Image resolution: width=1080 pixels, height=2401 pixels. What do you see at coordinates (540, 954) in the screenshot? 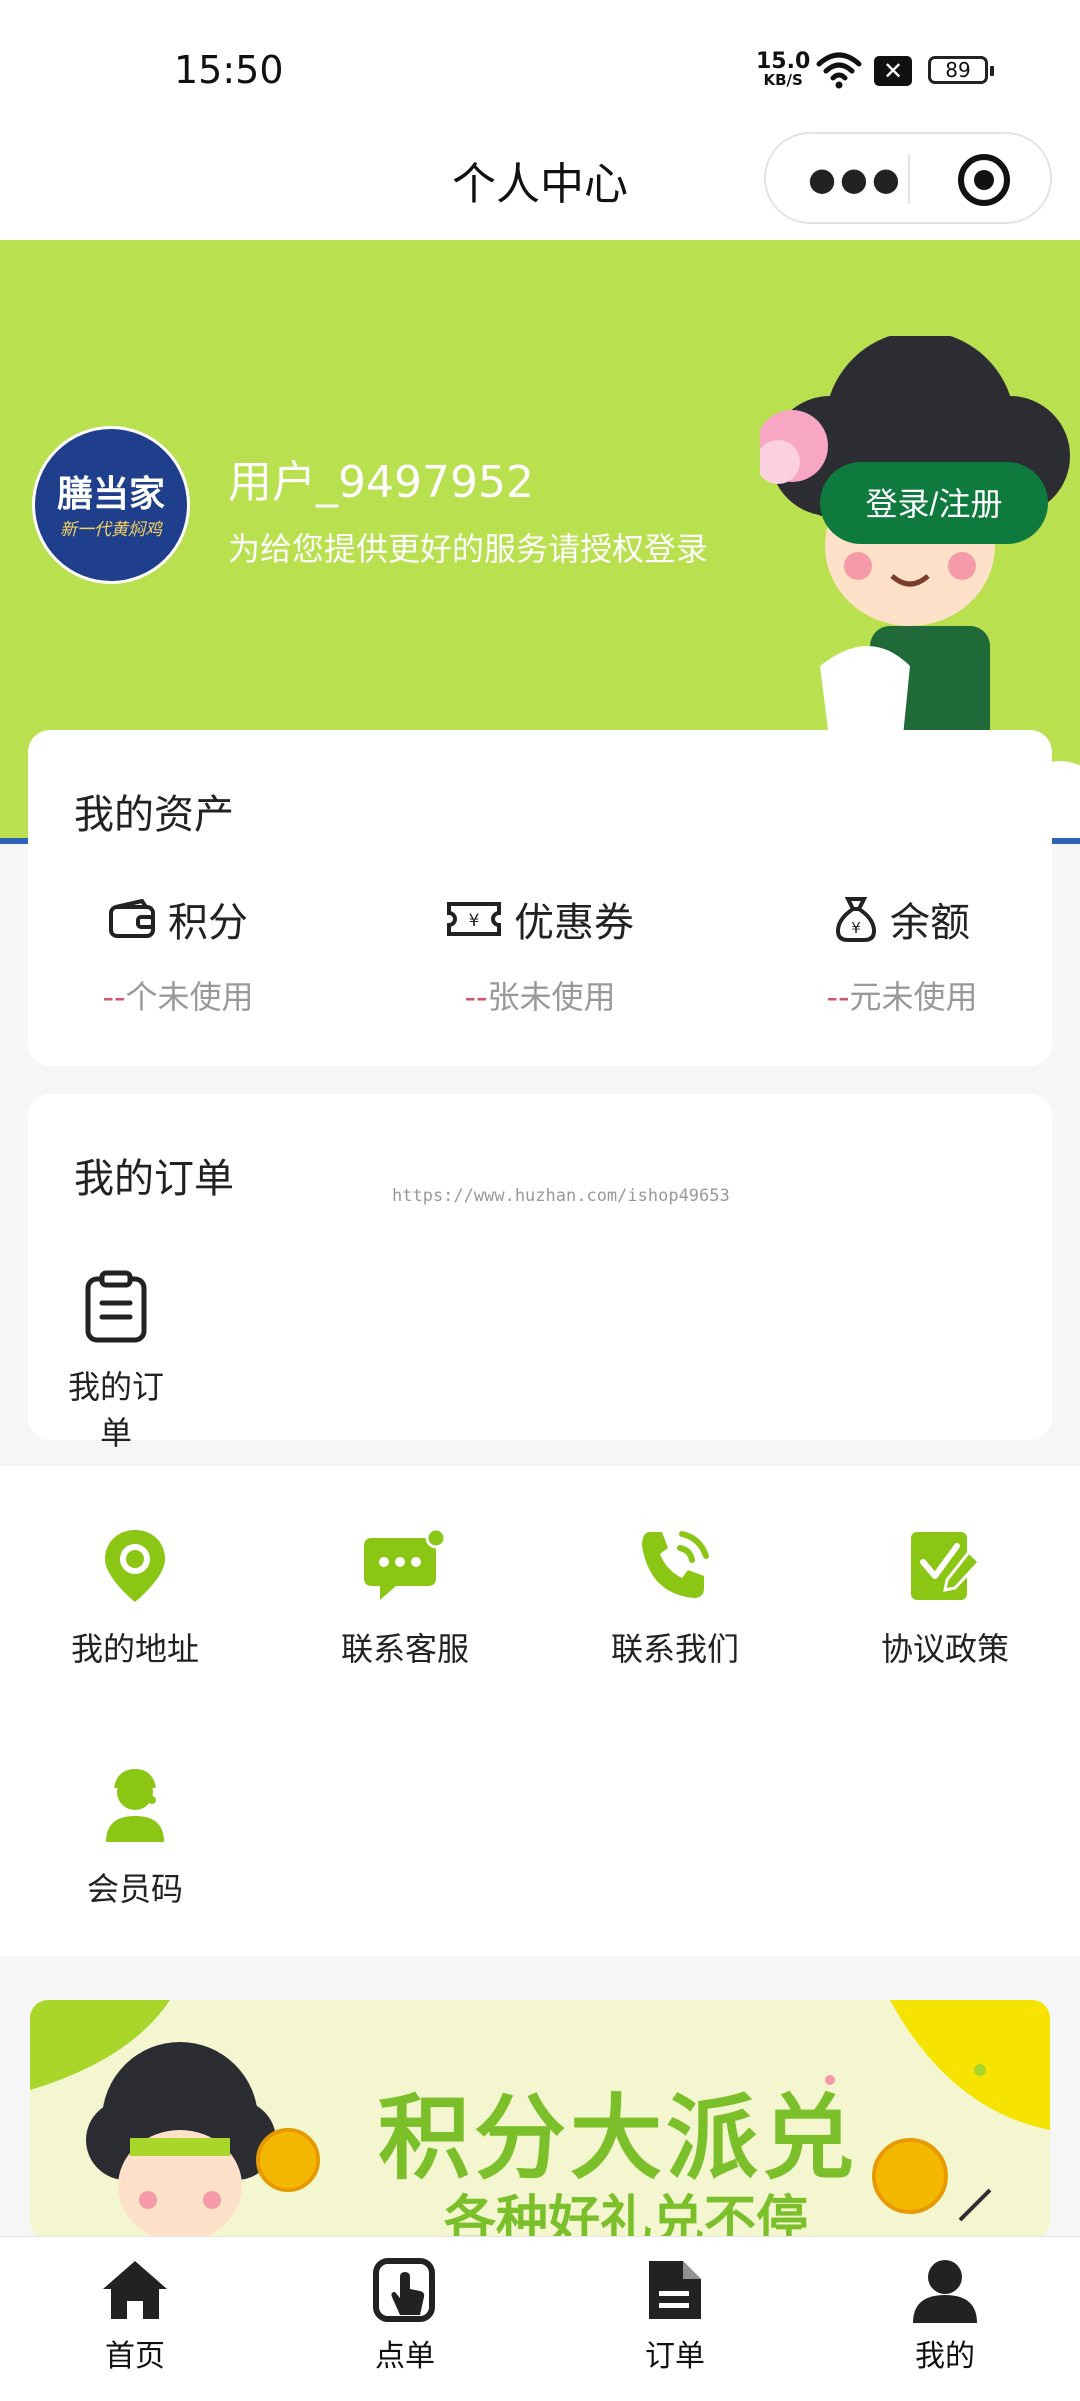
I see `asset-coupons: ¥ 优惠券 --张未使用` at bounding box center [540, 954].